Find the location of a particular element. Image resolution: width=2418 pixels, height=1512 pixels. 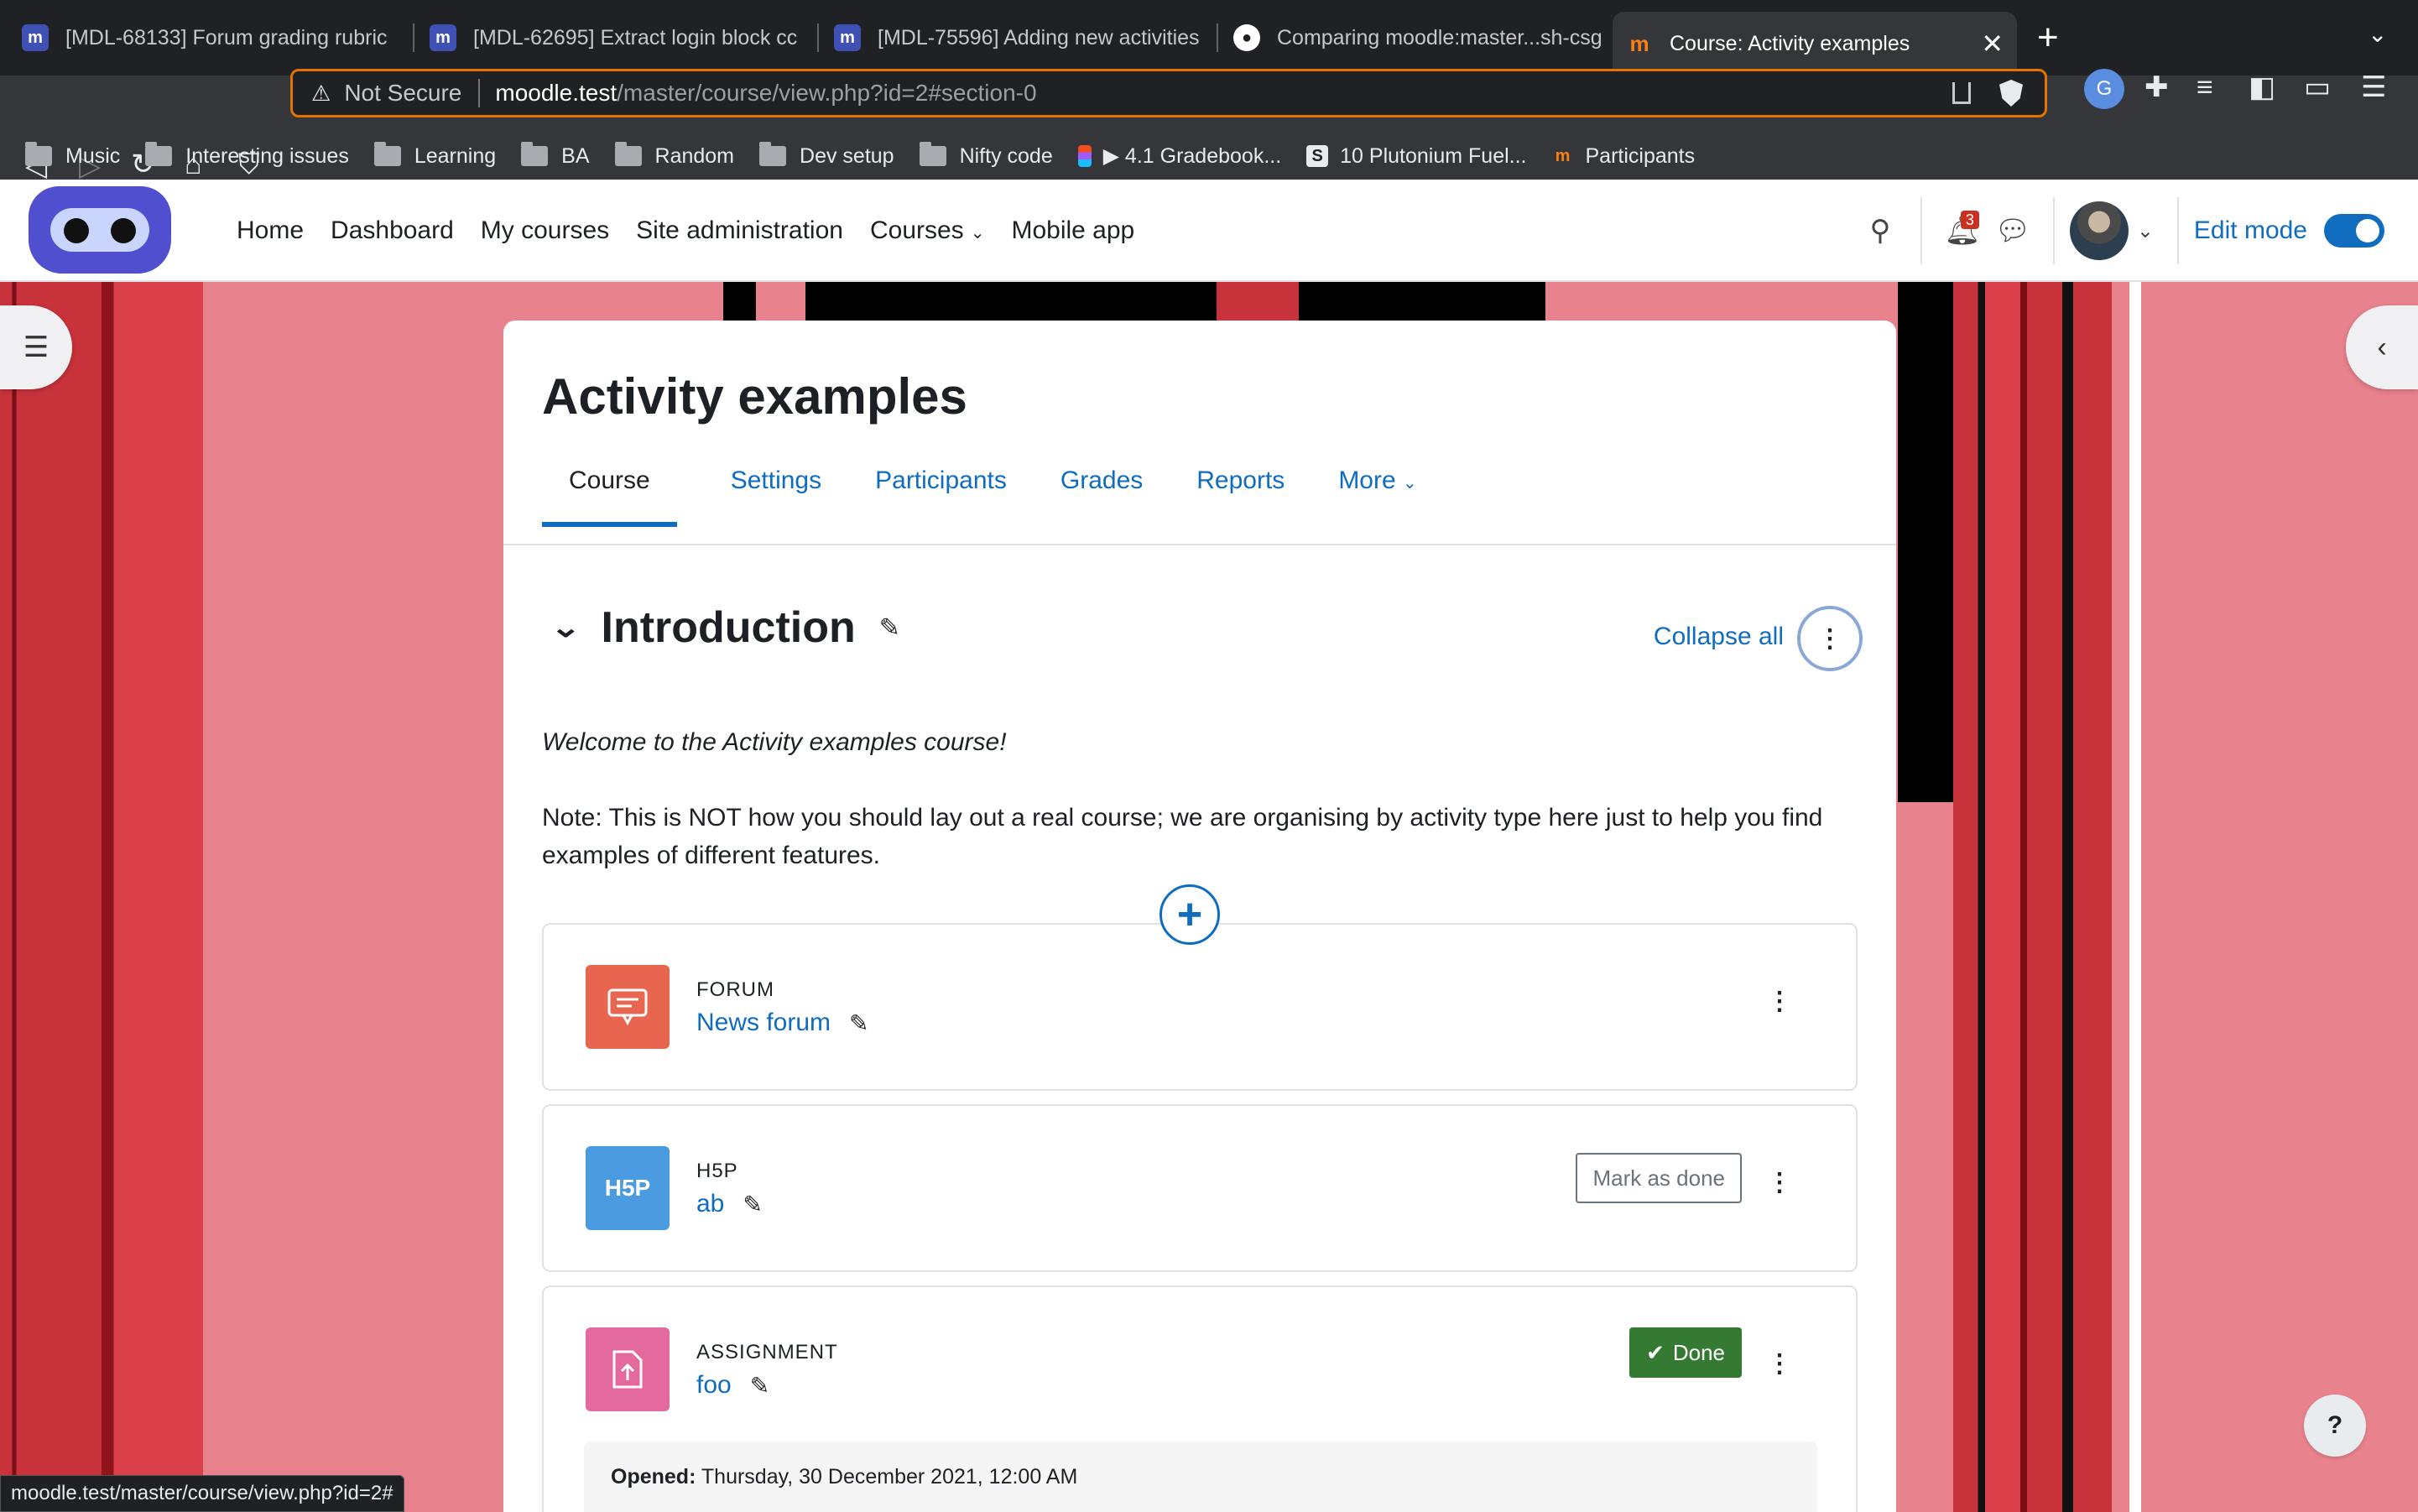

tab-grades: Grades is located at coordinates (1102, 494).